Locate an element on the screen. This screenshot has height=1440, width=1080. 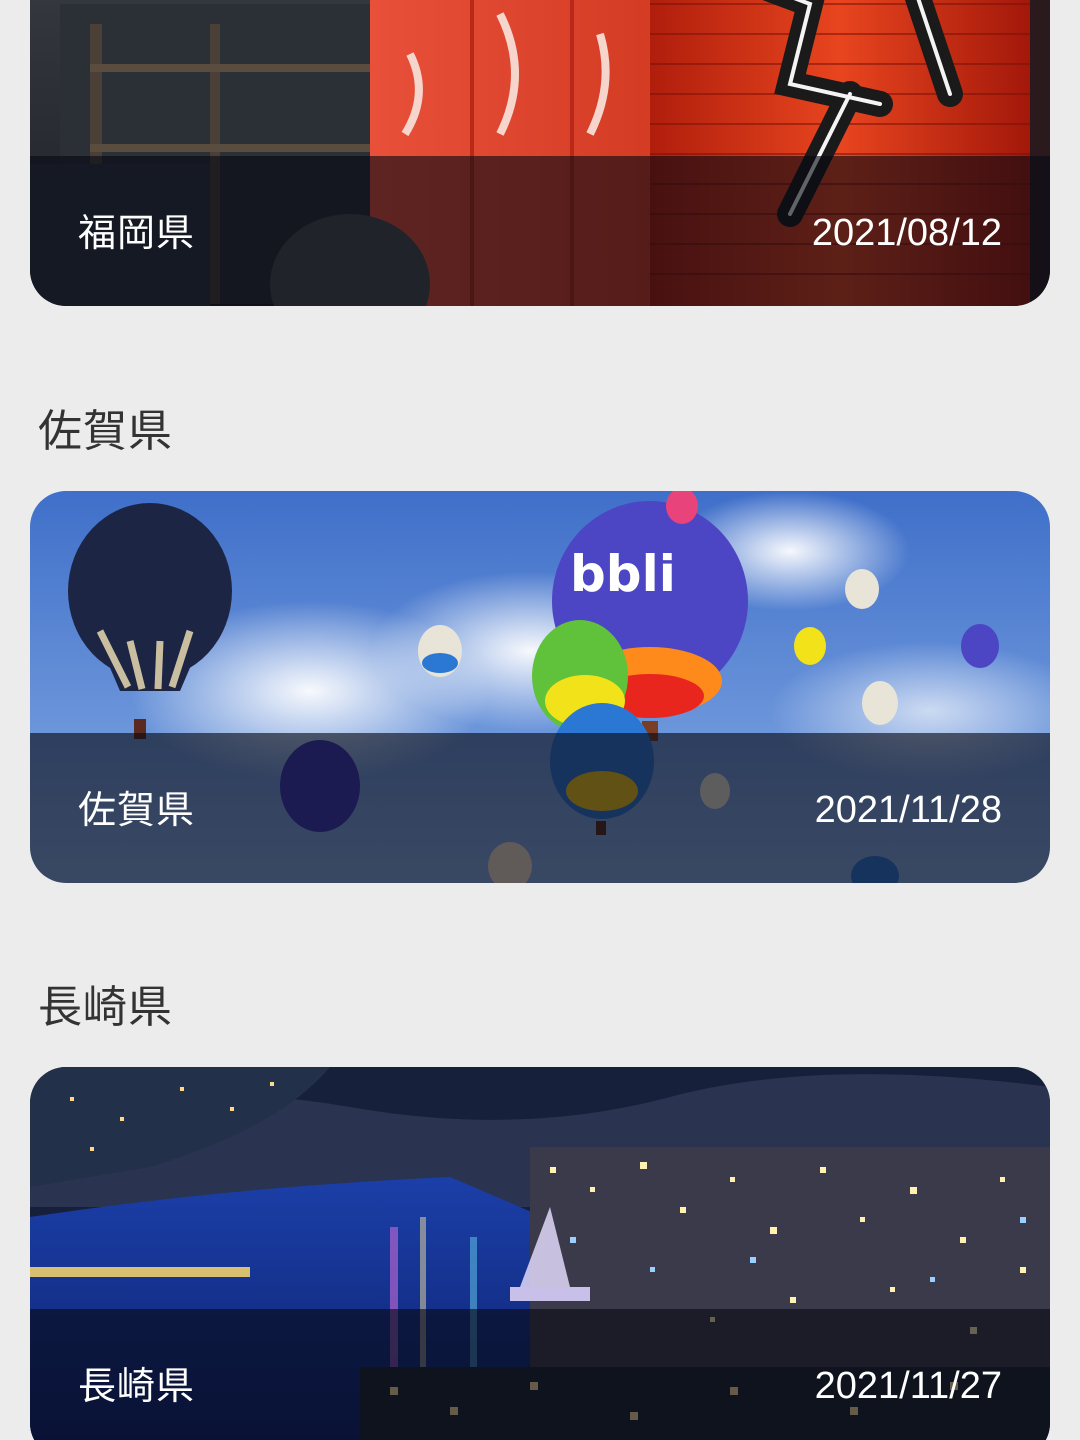
card-prefecture-name: 佐賀県 is located at coordinates (137, 810).